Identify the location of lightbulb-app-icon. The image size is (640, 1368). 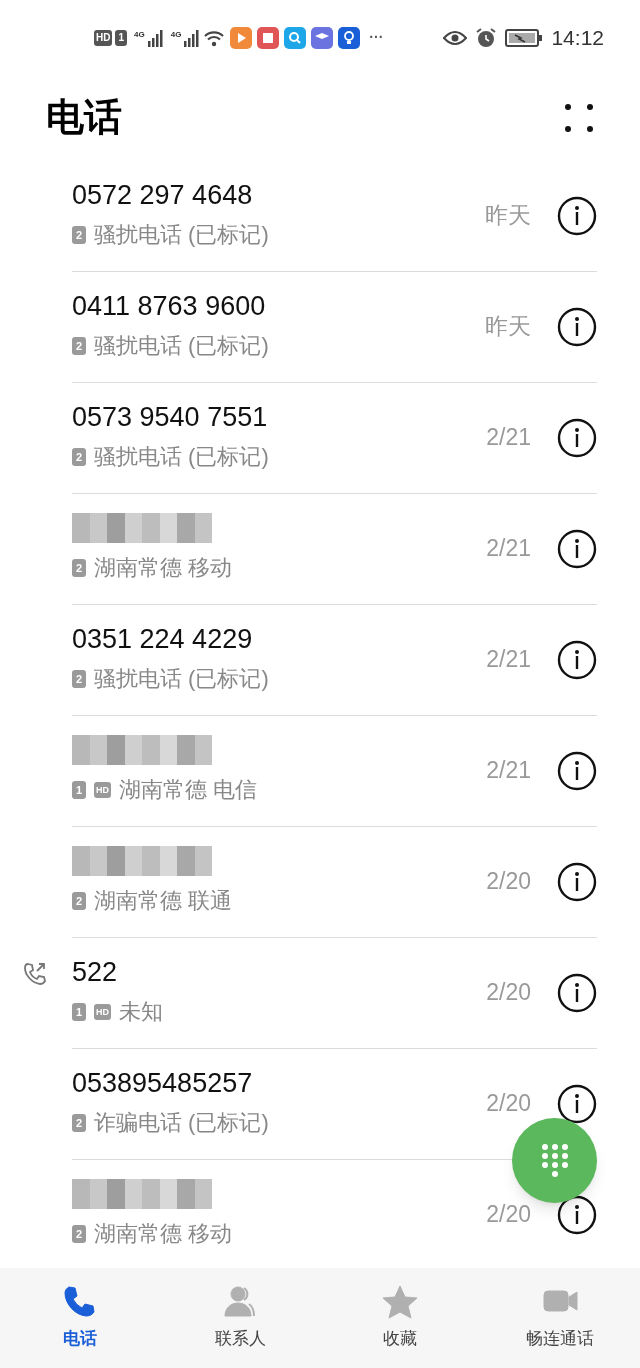
(349, 37).